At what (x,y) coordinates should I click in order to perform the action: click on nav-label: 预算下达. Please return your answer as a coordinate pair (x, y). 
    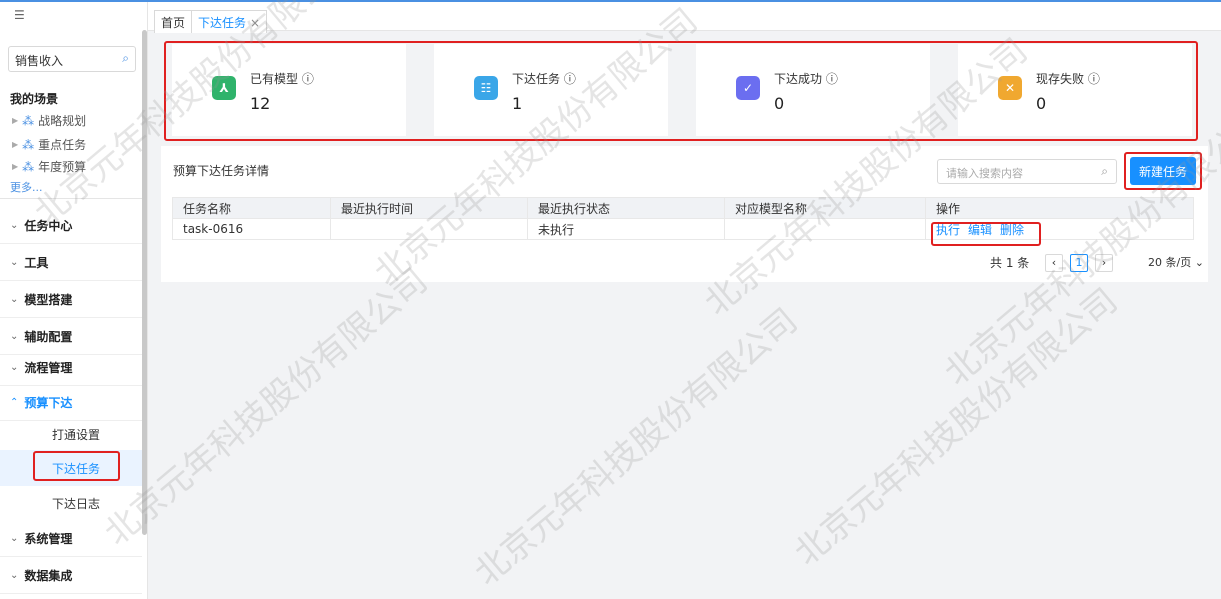
    Looking at the image, I should click on (48, 402).